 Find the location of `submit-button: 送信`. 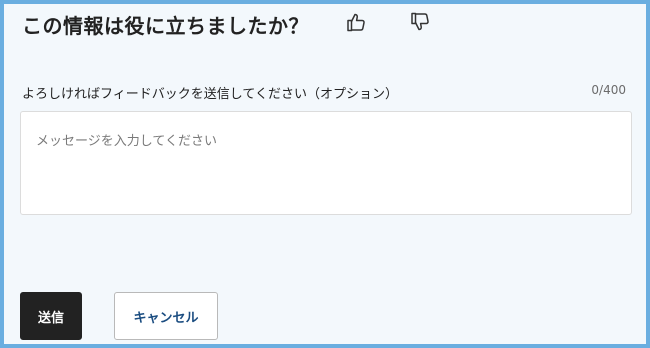

submit-button: 送信 is located at coordinates (51, 316).